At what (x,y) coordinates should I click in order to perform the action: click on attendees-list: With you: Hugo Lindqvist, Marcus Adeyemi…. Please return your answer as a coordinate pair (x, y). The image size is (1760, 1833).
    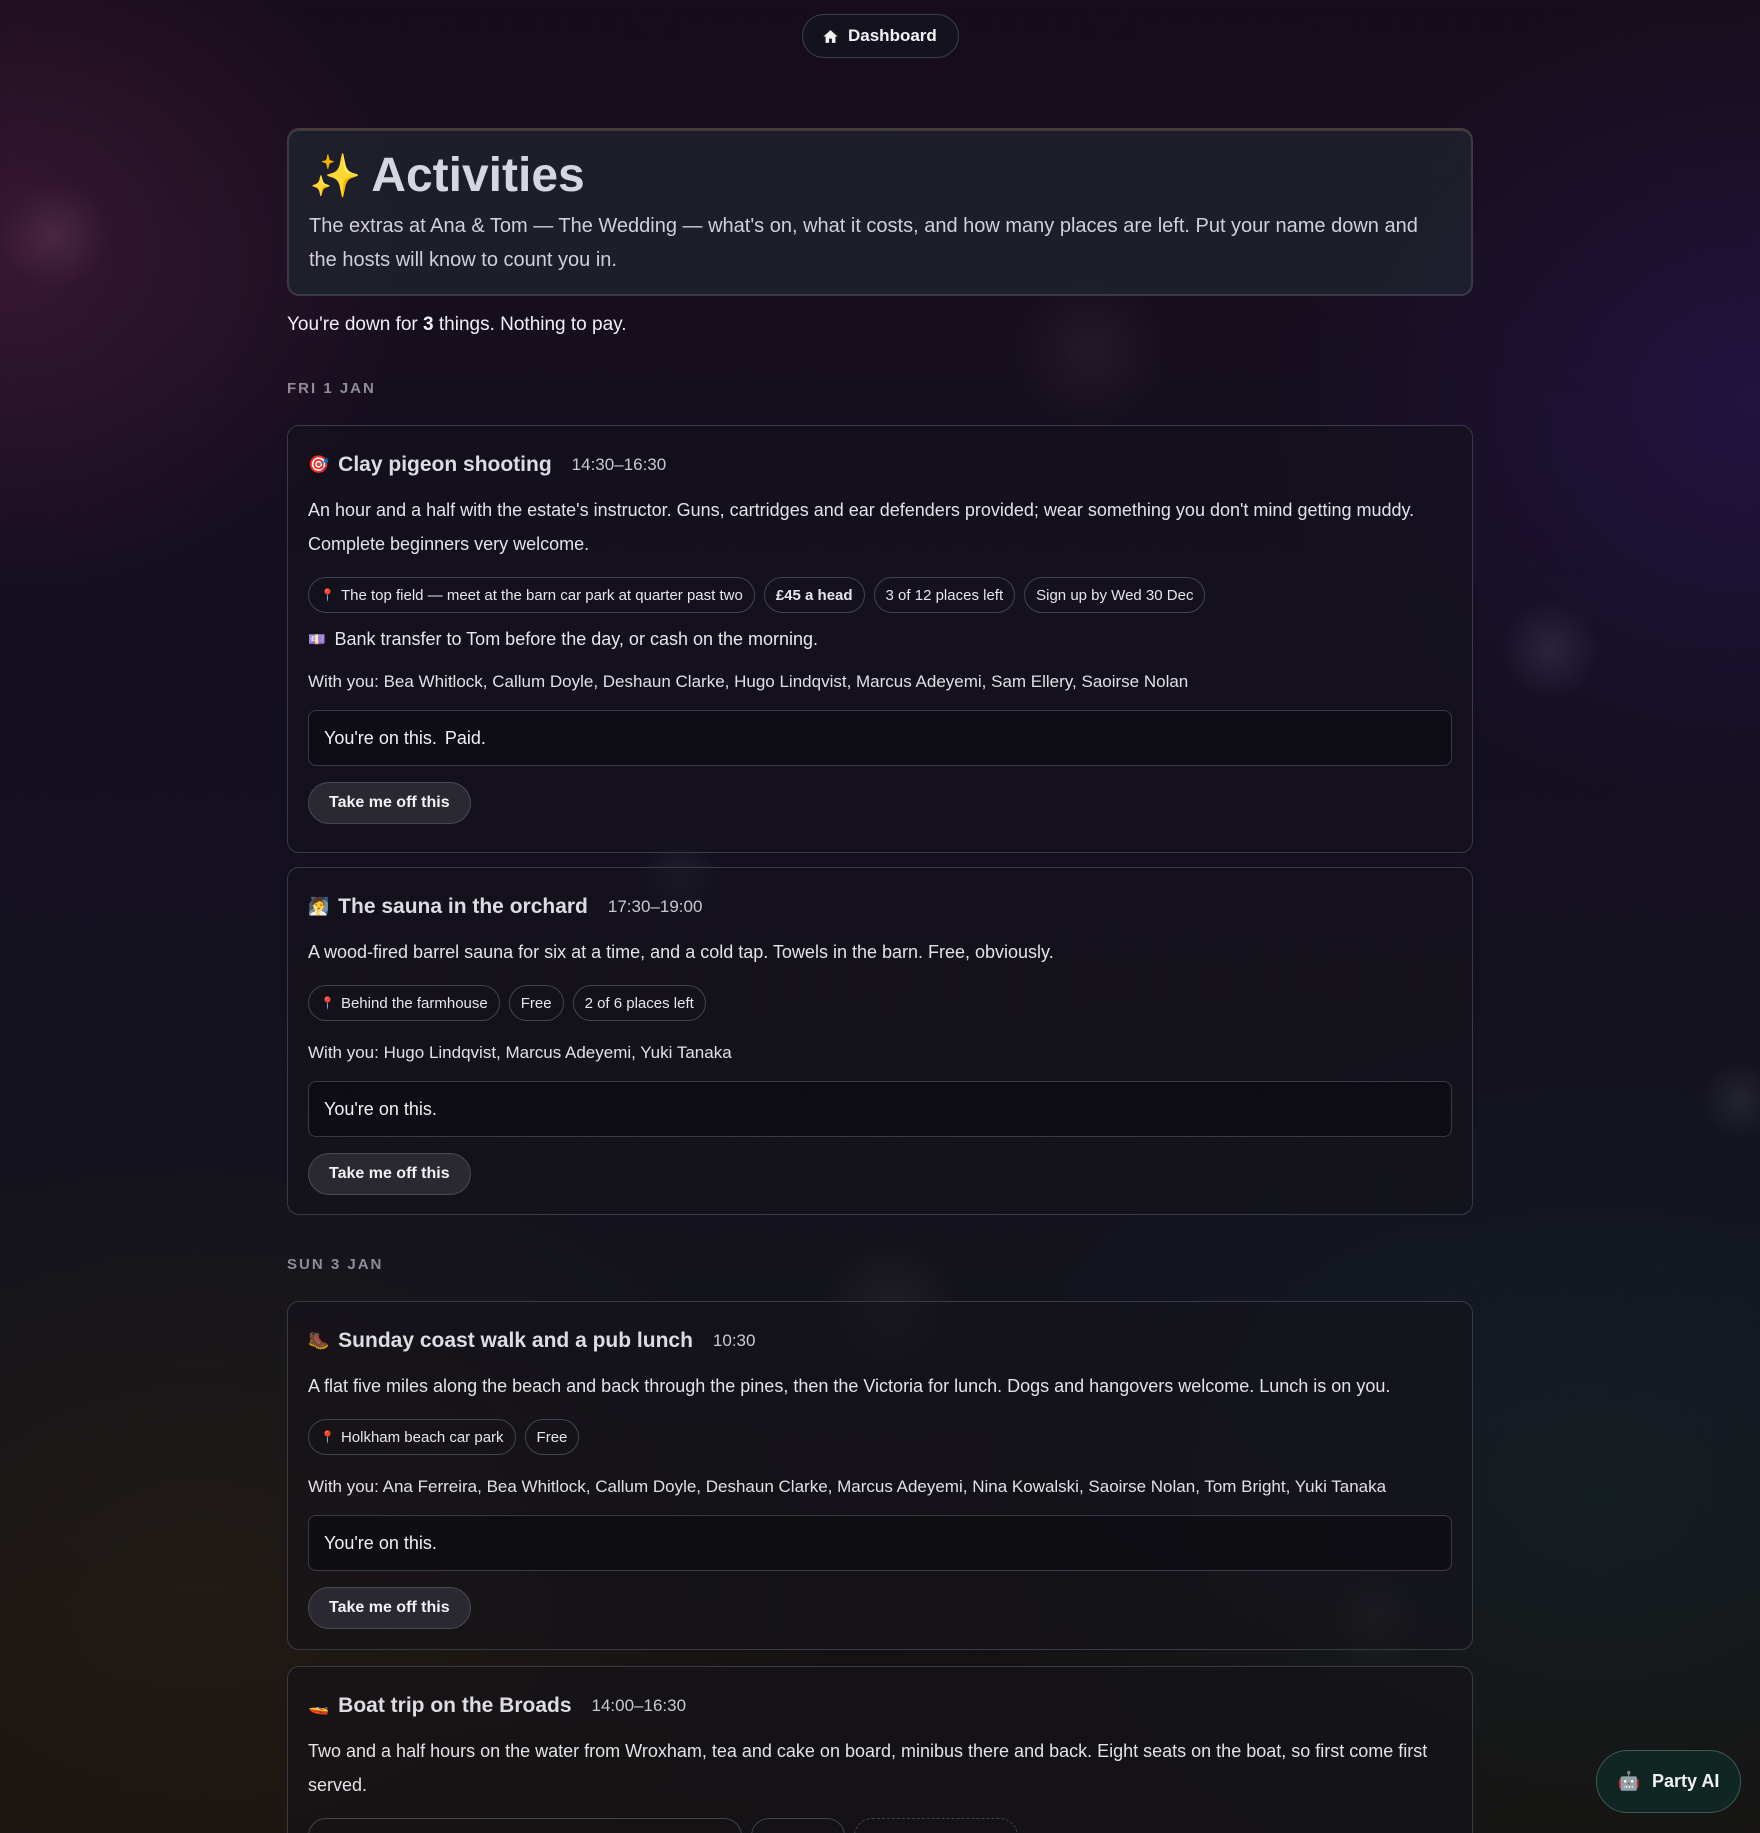
    Looking at the image, I should click on (520, 1052).